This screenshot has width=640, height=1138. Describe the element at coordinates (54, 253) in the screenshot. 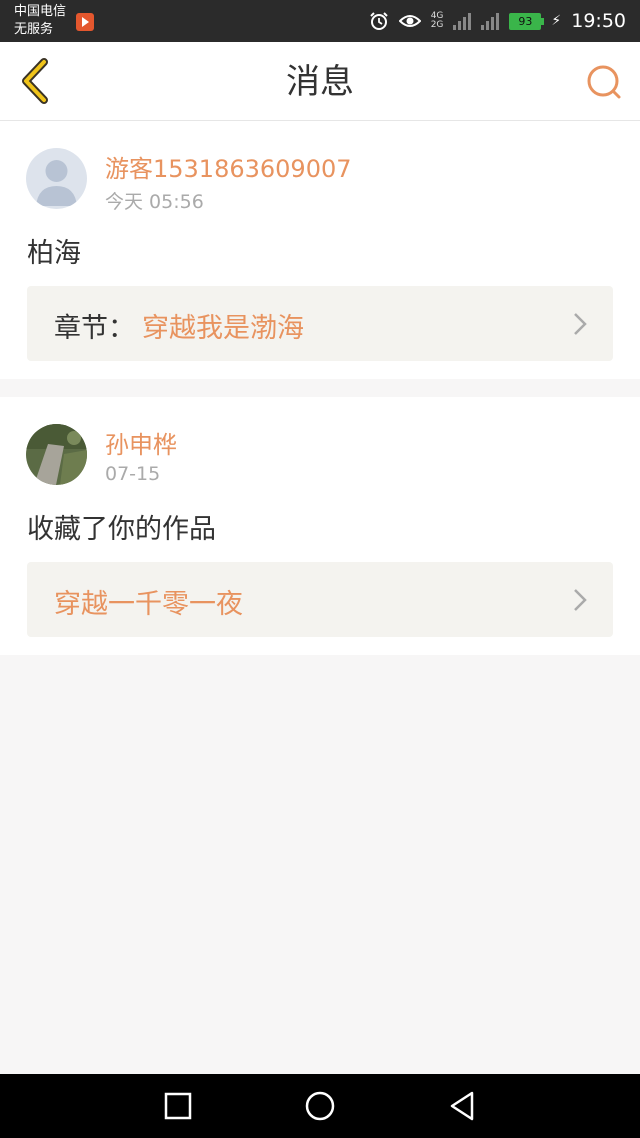

I see `message-content: 柏海` at that location.